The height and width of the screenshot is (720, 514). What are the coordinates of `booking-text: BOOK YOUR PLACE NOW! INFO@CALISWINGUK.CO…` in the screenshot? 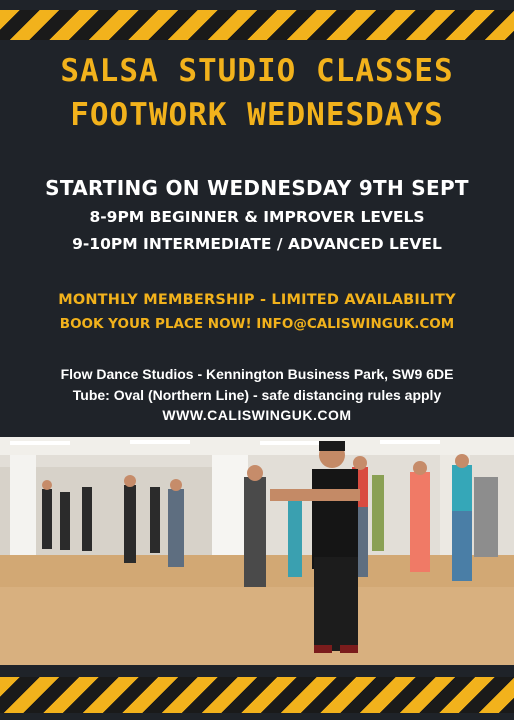 It's located at (257, 324).